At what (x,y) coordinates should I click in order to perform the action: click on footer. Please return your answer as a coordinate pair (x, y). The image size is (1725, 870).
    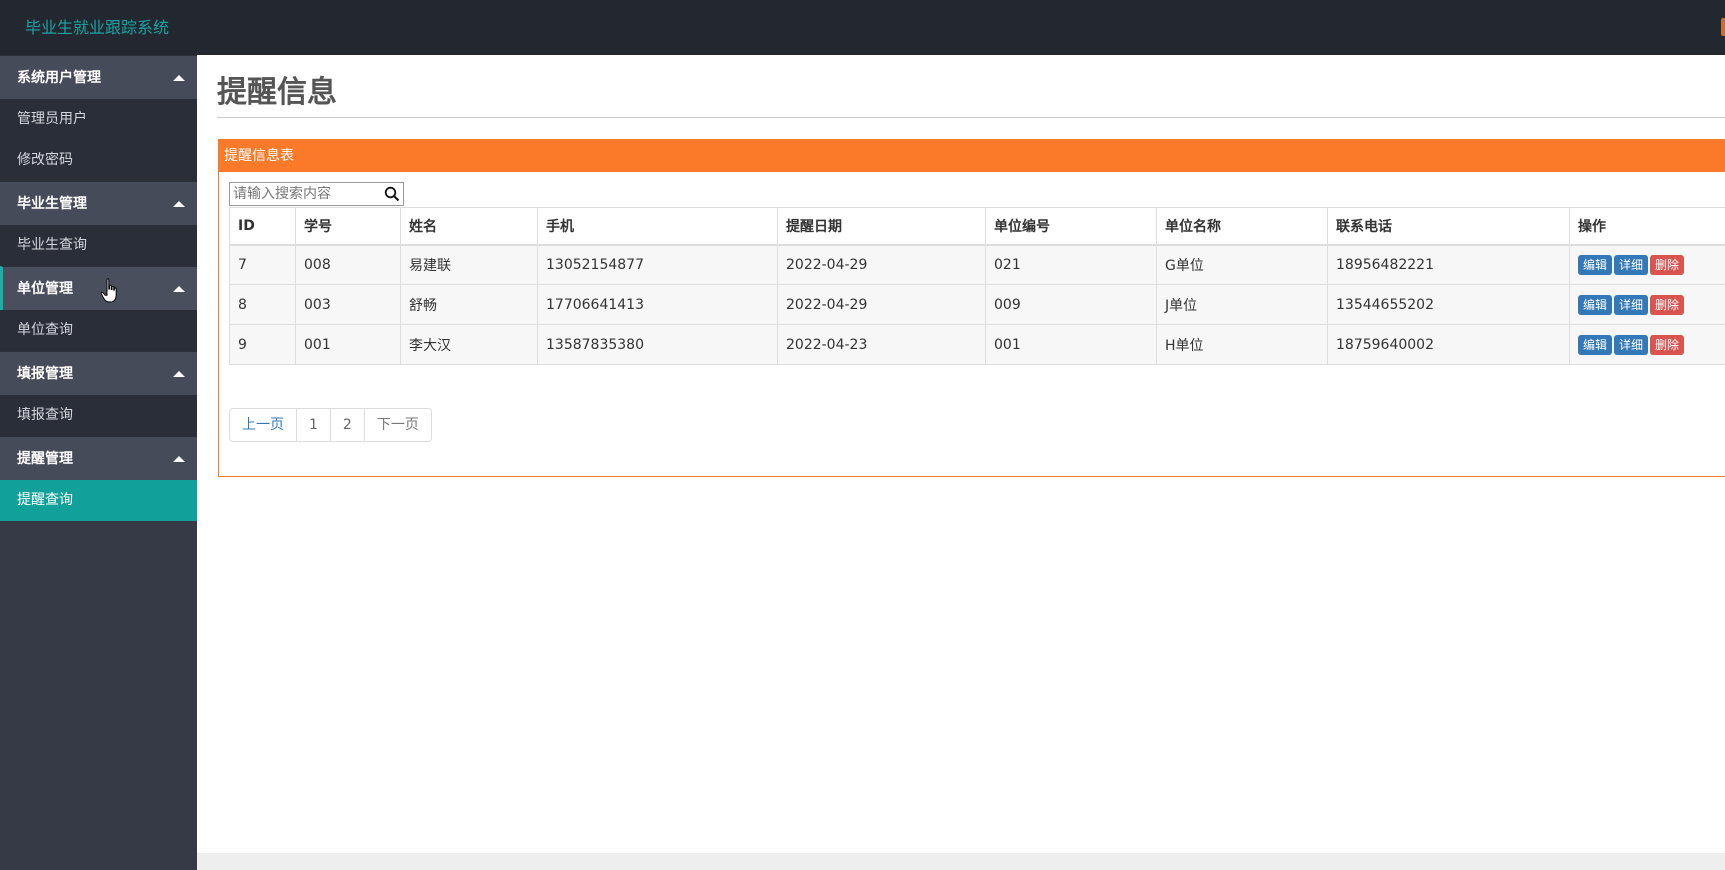
    Looking at the image, I should click on (961, 861).